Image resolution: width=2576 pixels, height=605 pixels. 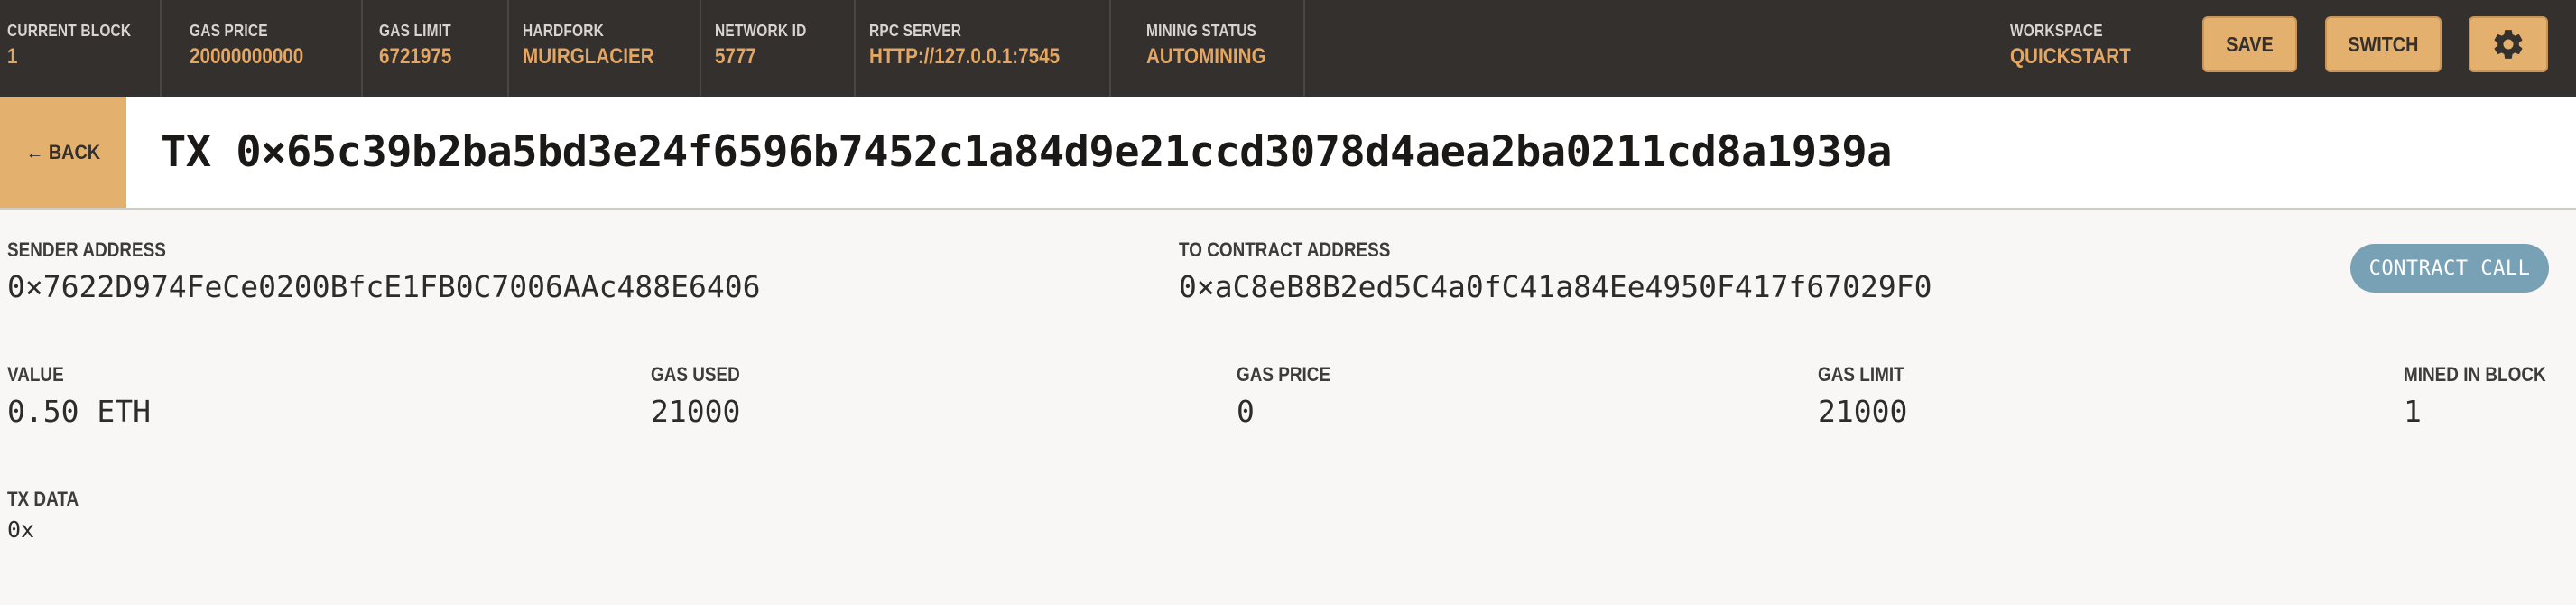 I want to click on stat-current-block: CURRENT BLOCK 1, so click(x=81, y=49).